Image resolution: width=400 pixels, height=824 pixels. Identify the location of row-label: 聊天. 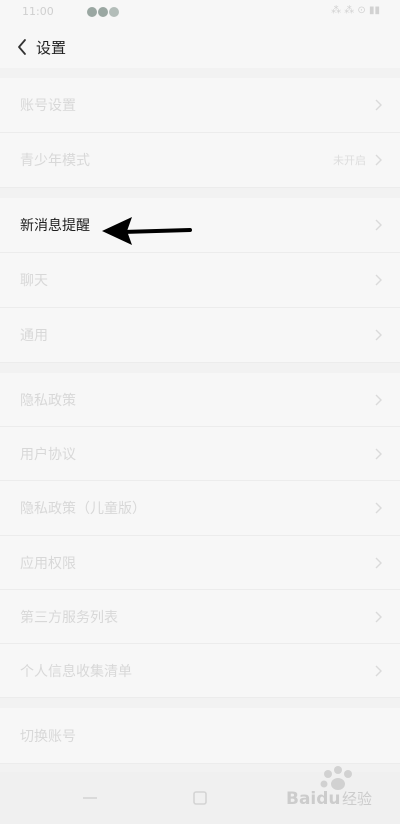
(34, 281).